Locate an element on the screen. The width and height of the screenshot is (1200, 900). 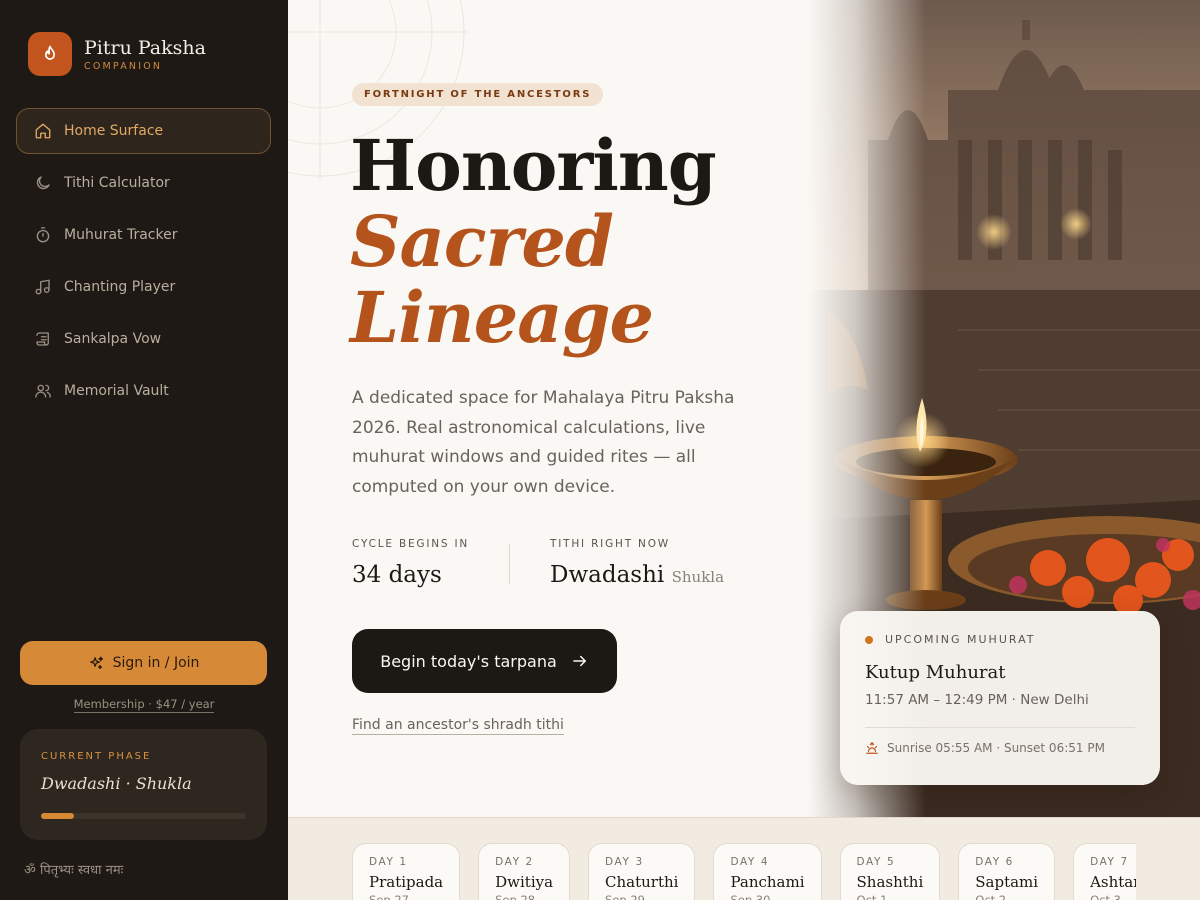
day-date: Oct 3 is located at coordinates (1105, 896).